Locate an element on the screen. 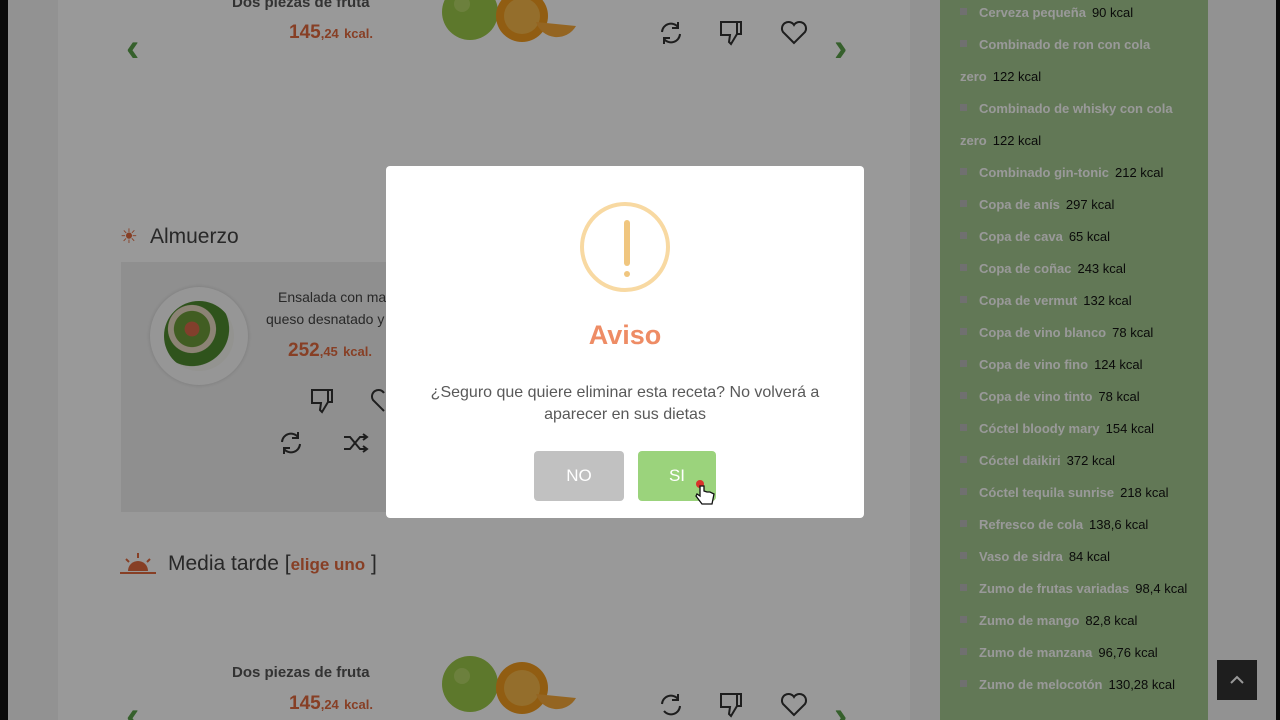 The image size is (1280, 720). warning-icon is located at coordinates (625, 247).